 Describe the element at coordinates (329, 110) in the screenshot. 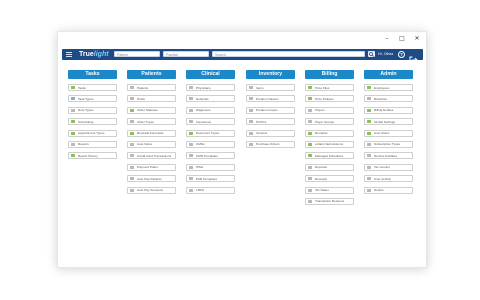

I see `menu-item-payers: Payers` at that location.